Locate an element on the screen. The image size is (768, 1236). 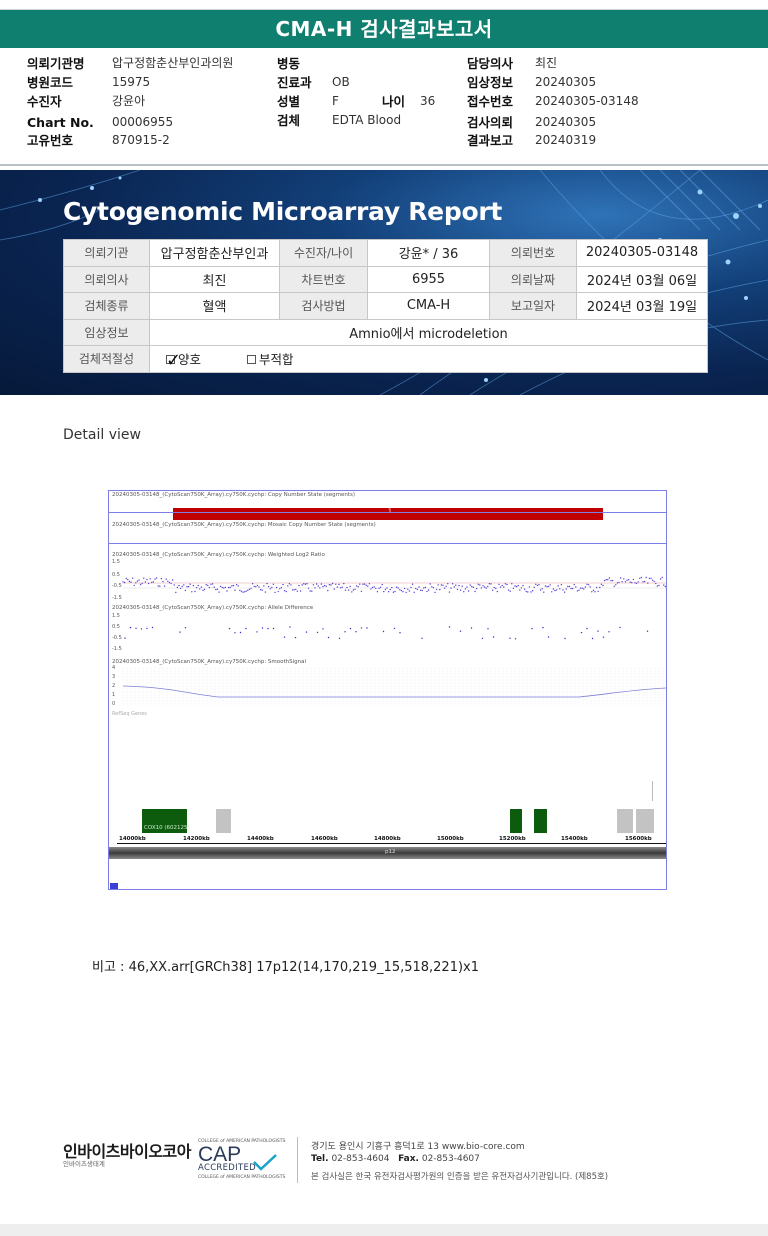
x-tick: 15400kb is located at coordinates (574, 839).